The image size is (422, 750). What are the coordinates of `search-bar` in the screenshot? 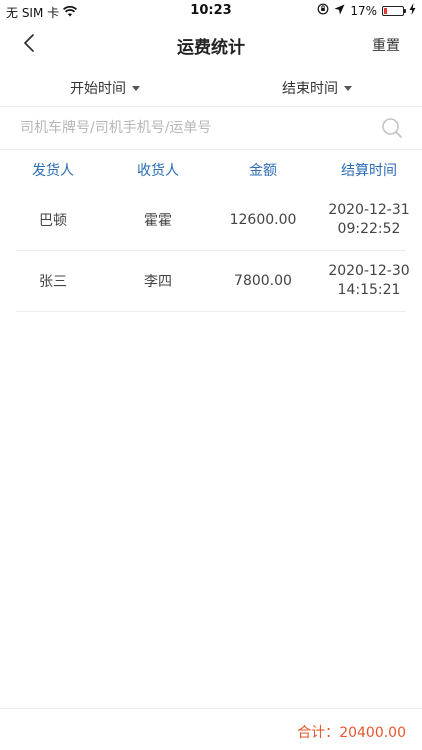 It's located at (211, 128).